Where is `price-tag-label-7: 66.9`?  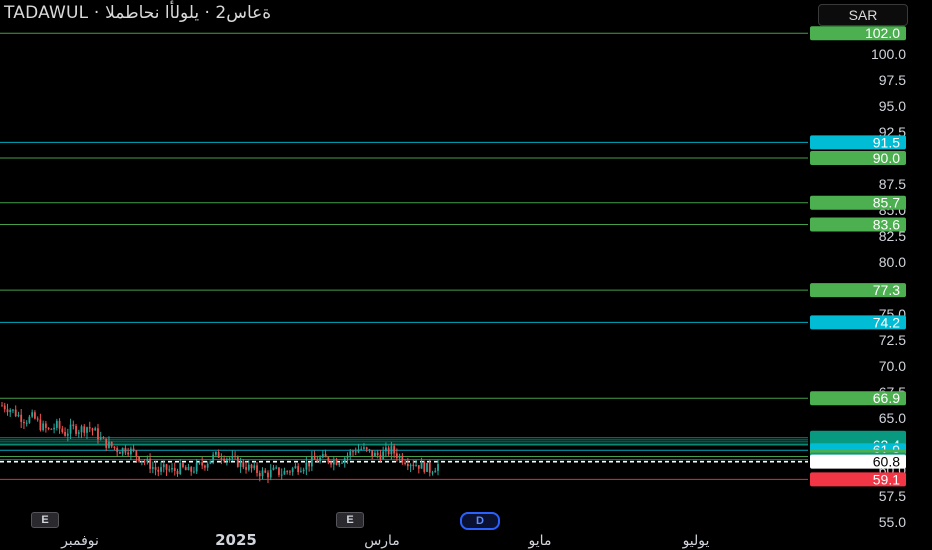
price-tag-label-7: 66.9 is located at coordinates (886, 398).